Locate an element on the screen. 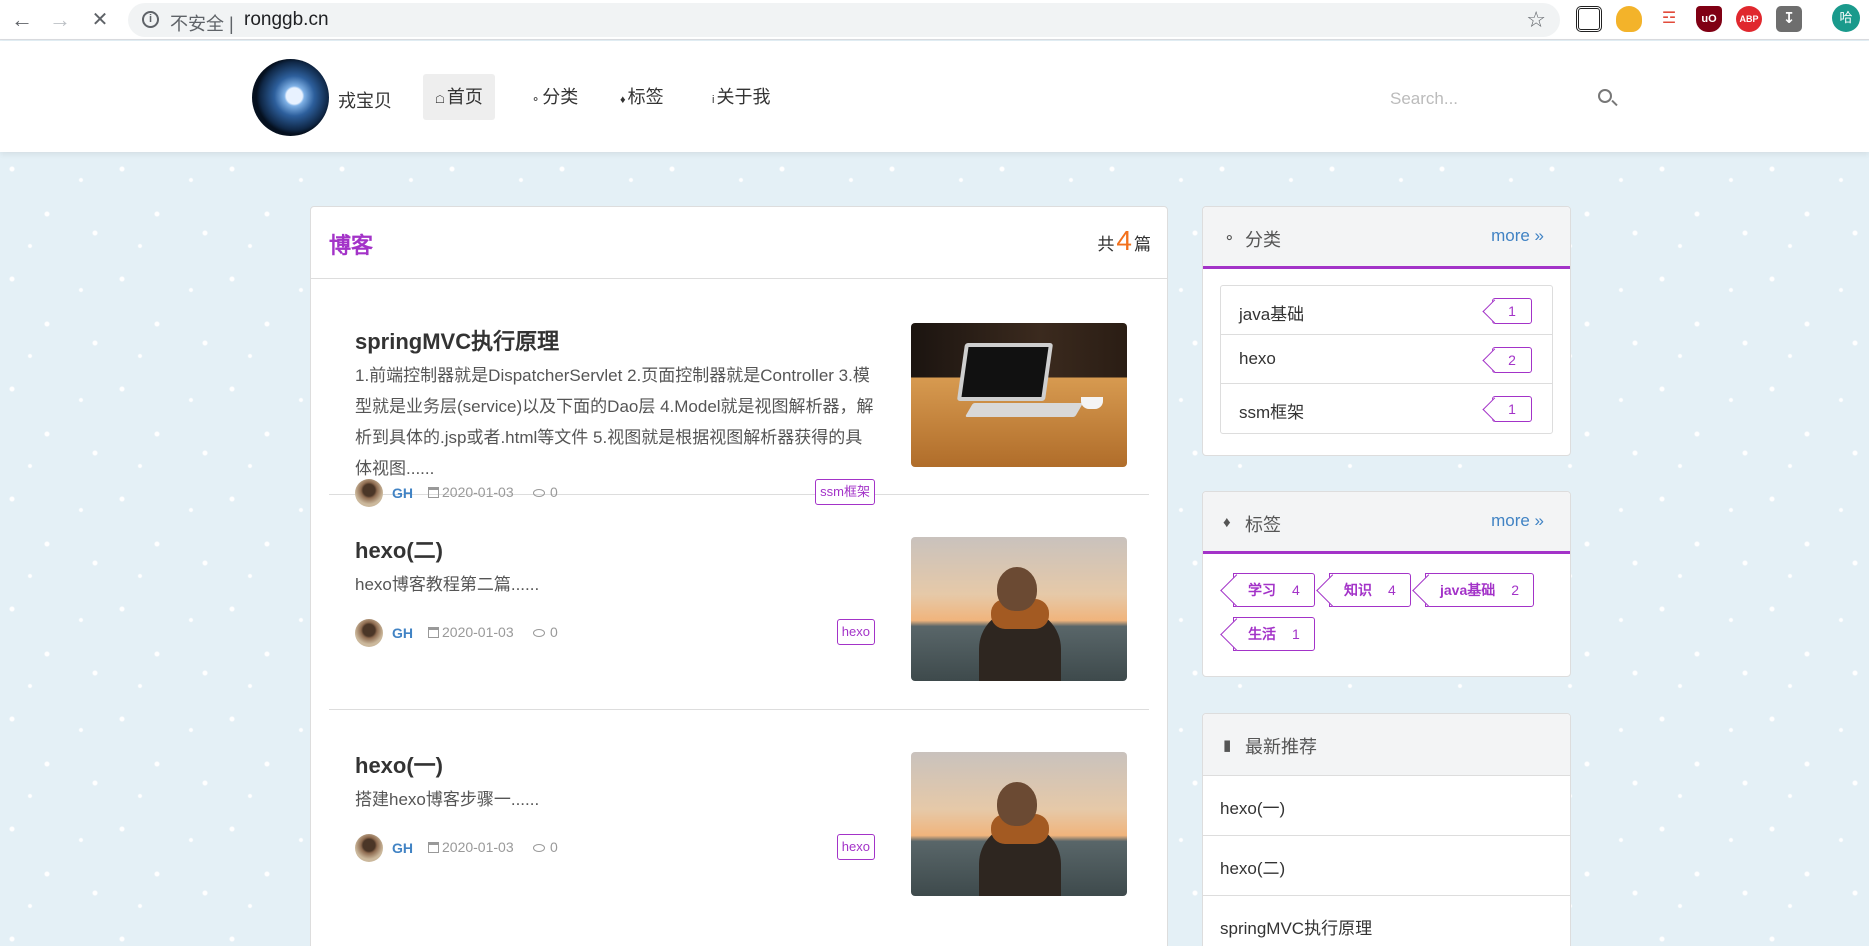 The height and width of the screenshot is (946, 1869). nav-tags-label: 标签 is located at coordinates (646, 97).